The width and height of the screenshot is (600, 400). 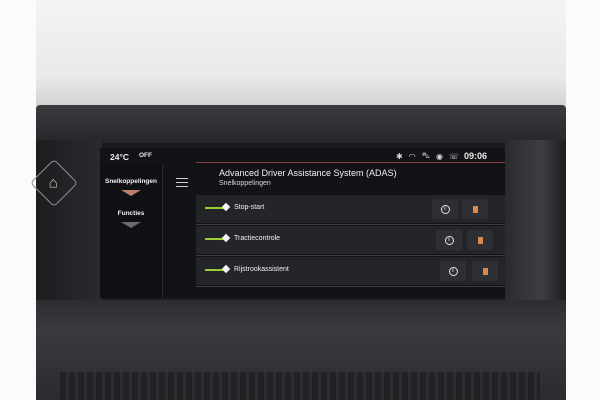 What do you see at coordinates (453, 156) in the screenshot?
I see `phone-icon: ☏` at bounding box center [453, 156].